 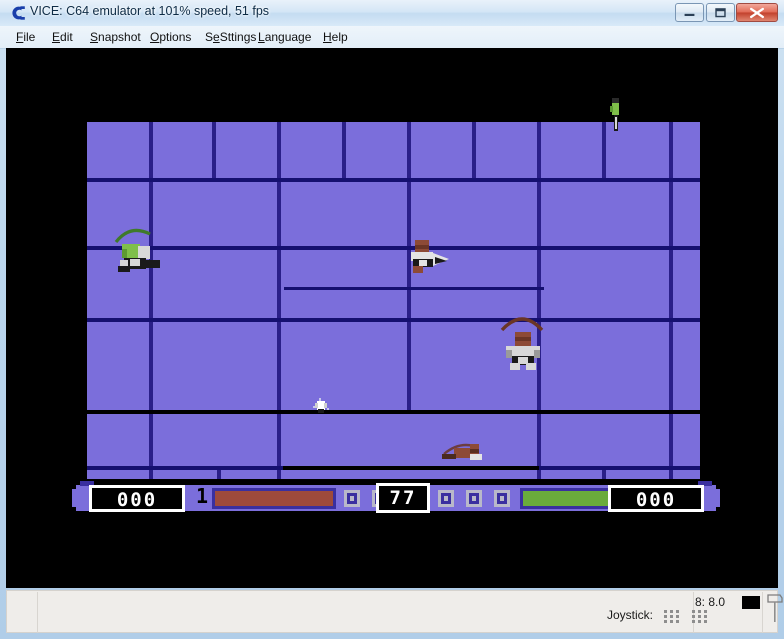 What do you see at coordinates (17, 13) in the screenshot?
I see `vice-commodore-c-icon` at bounding box center [17, 13].